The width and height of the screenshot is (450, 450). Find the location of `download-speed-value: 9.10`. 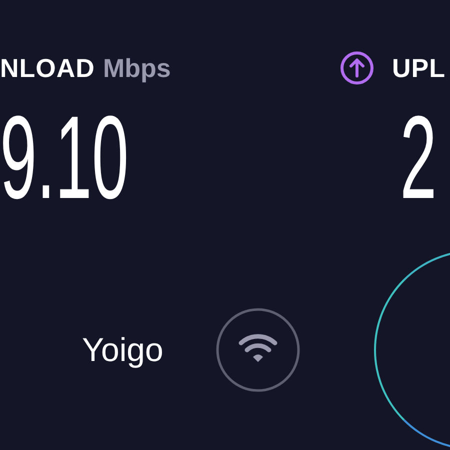

download-speed-value: 9.10 is located at coordinates (64, 158).